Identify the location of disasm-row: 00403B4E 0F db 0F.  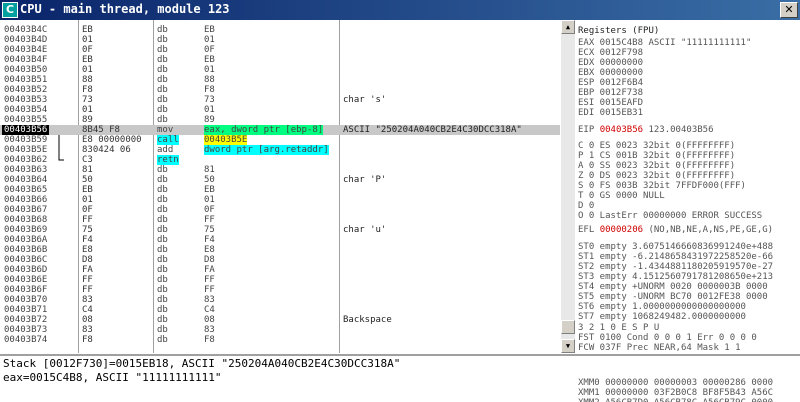
(280, 50).